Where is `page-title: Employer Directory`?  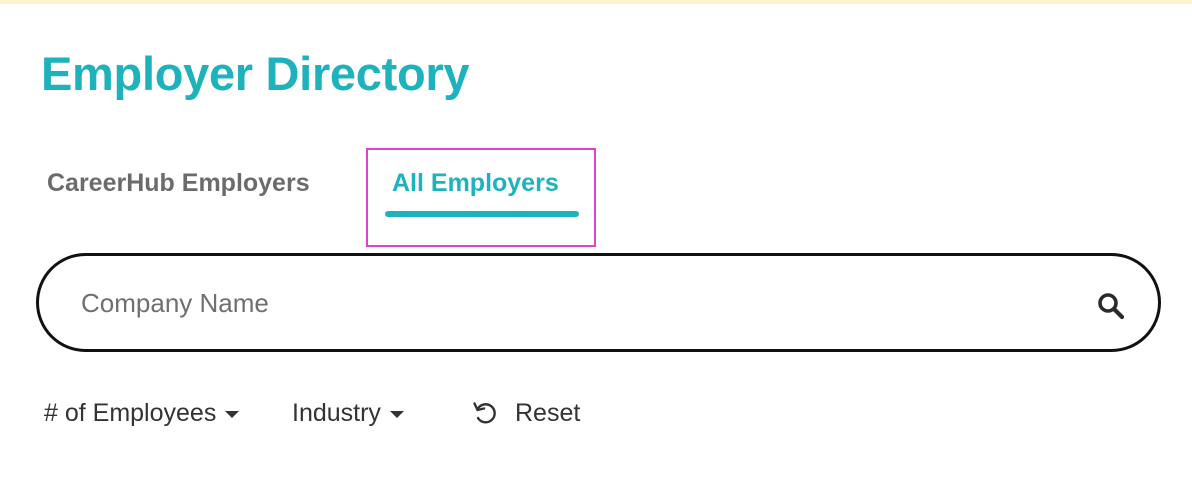 page-title: Employer Directory is located at coordinates (255, 73).